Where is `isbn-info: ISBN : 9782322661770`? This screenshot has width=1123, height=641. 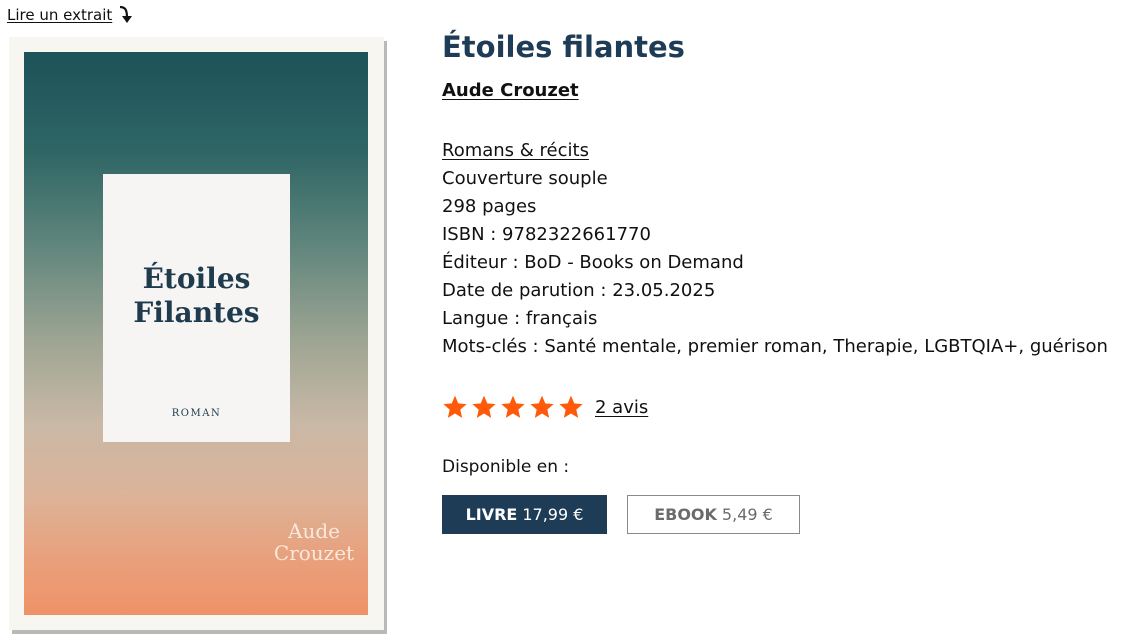 isbn-info: ISBN : 9782322661770 is located at coordinates (546, 234).